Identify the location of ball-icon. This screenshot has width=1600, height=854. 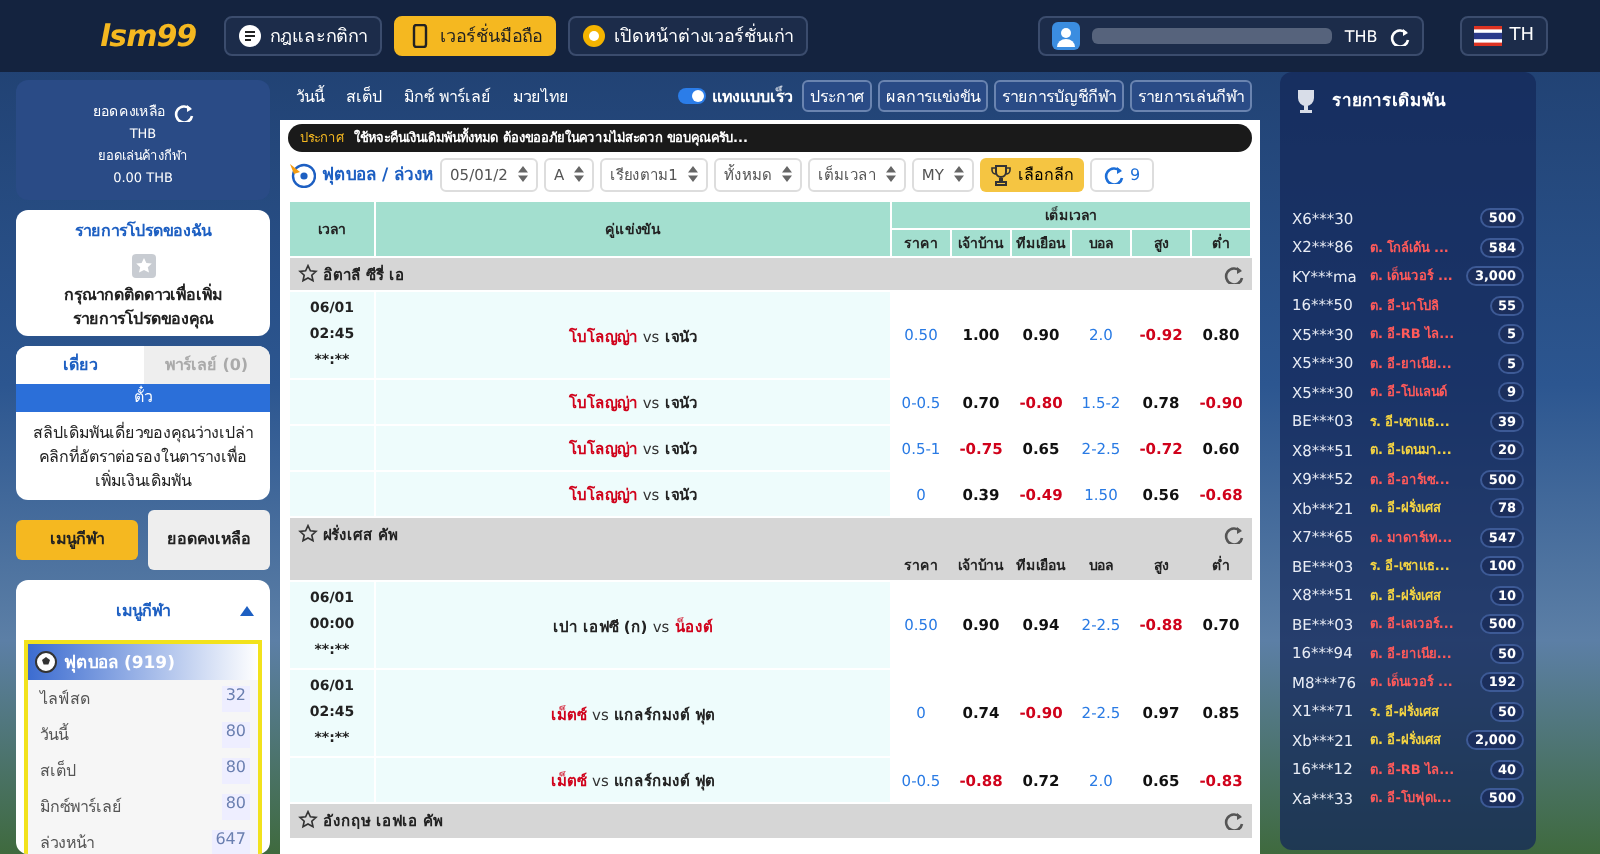
(46, 661).